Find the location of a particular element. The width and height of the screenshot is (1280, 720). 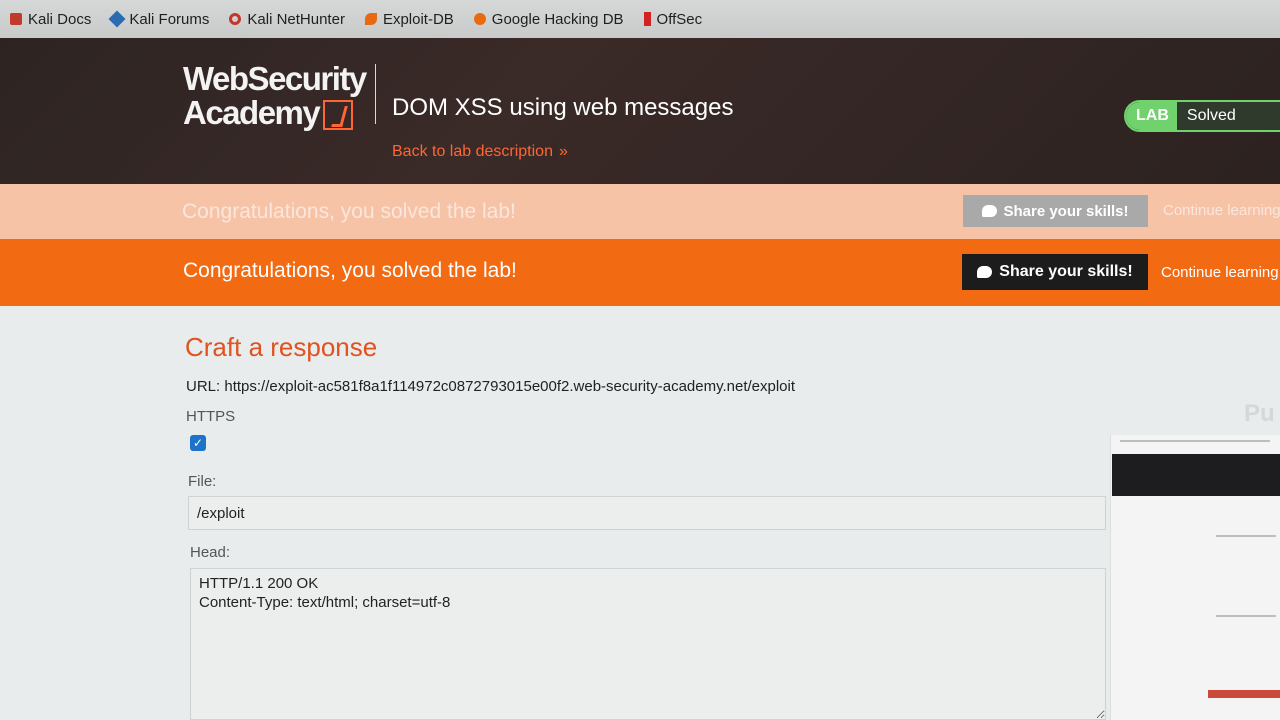

bookmark-kali-forums: Kali Forums is located at coordinates (159, 19).